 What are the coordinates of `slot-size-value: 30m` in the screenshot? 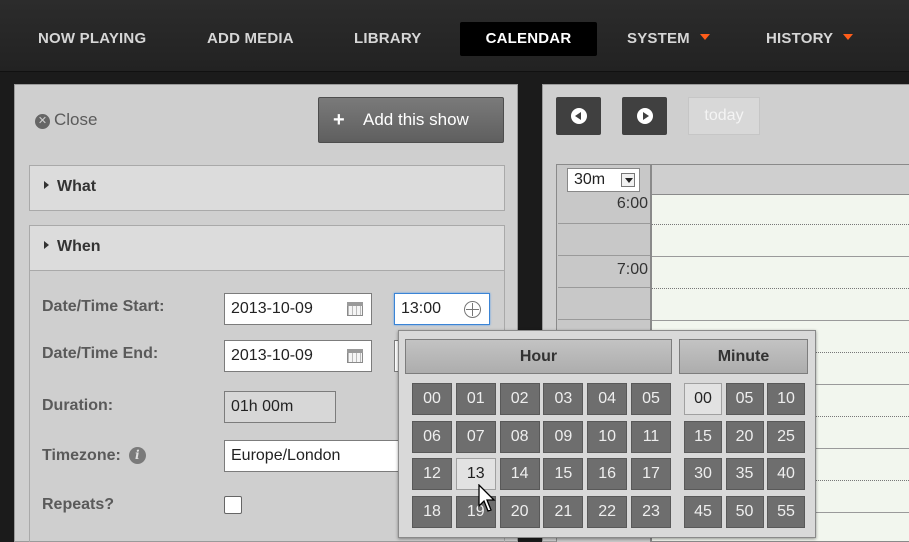 It's located at (590, 179).